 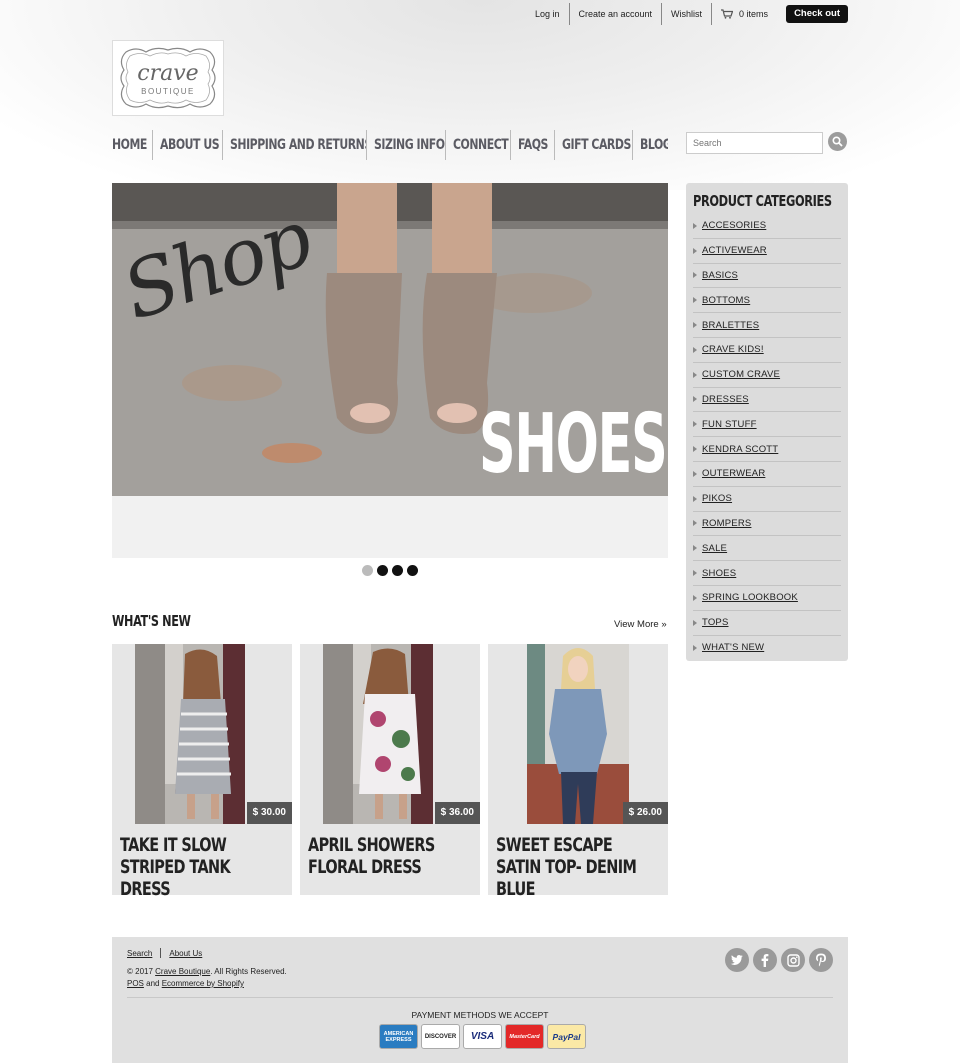 What do you see at coordinates (754, 14) in the screenshot?
I see `cart-count: 0 items` at bounding box center [754, 14].